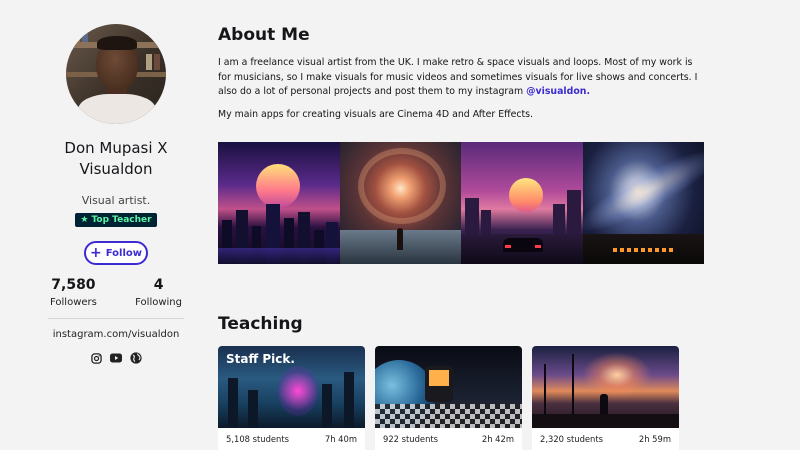  I want to click on class-card: 922 students 2h 42m, so click(448, 398).